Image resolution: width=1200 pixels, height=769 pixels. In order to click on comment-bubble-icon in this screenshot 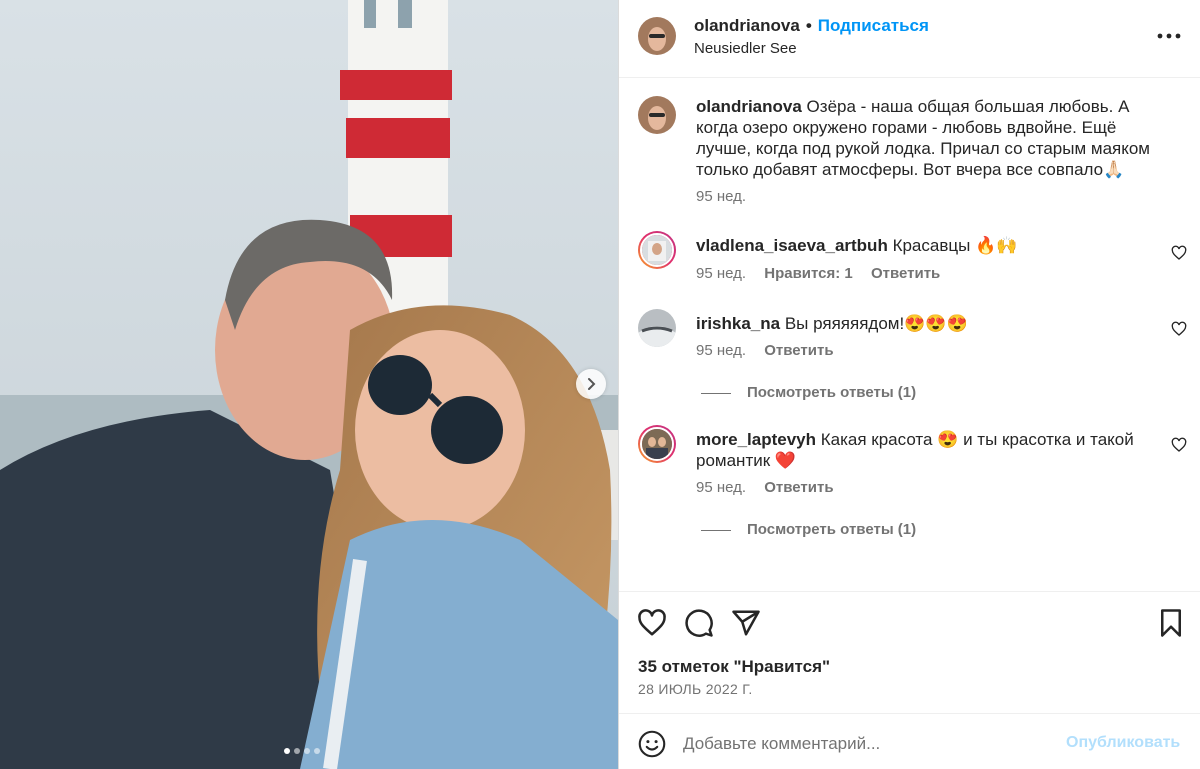, I will do `click(699, 623)`.